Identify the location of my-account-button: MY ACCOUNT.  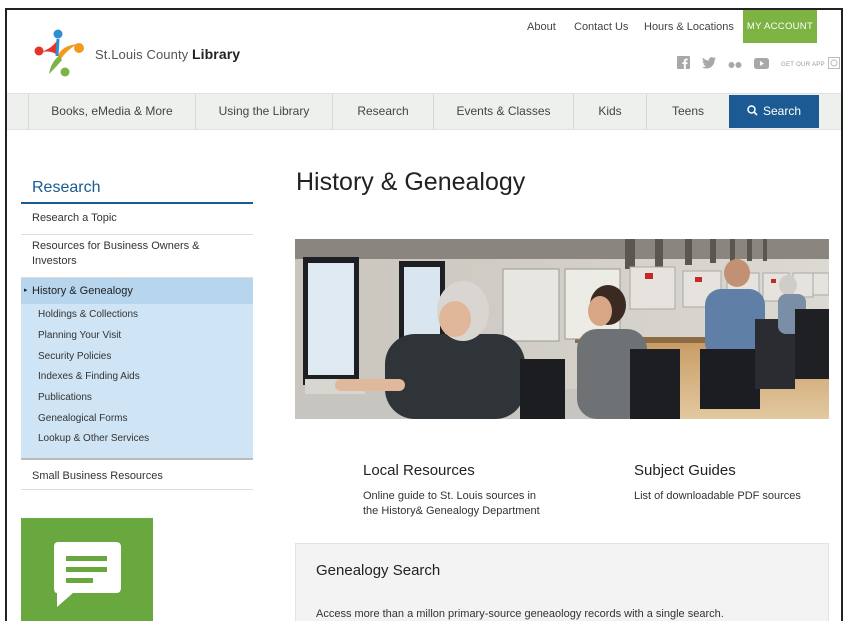
(780, 26).